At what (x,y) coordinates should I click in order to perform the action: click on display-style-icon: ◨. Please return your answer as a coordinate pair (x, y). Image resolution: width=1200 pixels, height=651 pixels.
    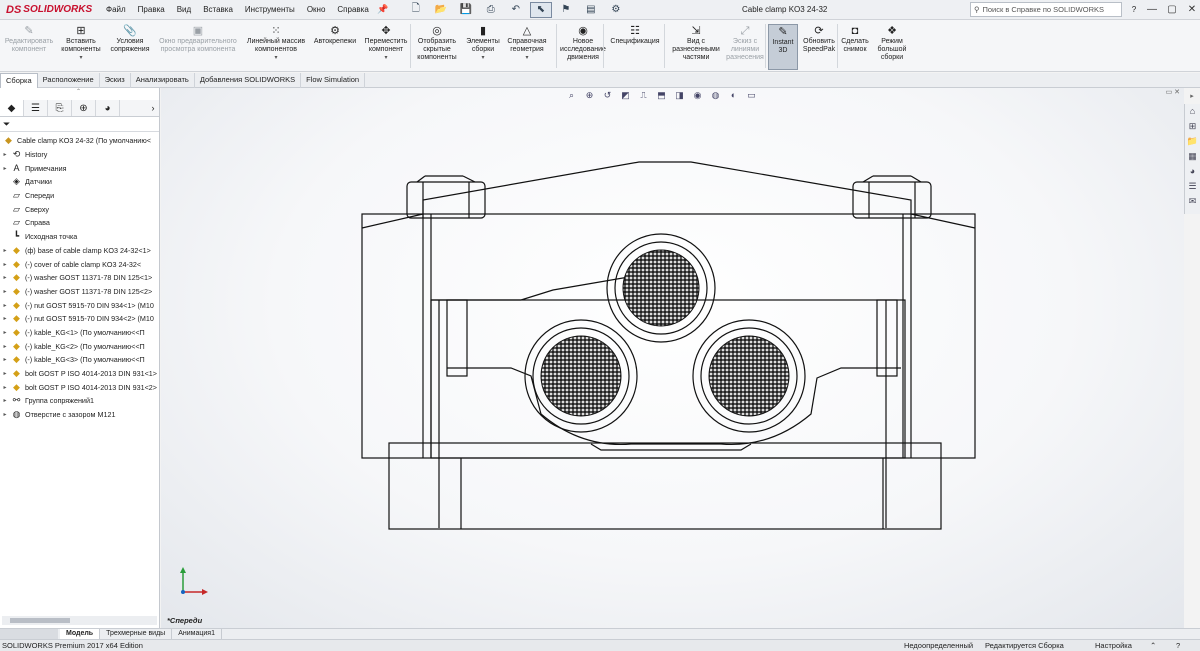
    Looking at the image, I should click on (679, 95).